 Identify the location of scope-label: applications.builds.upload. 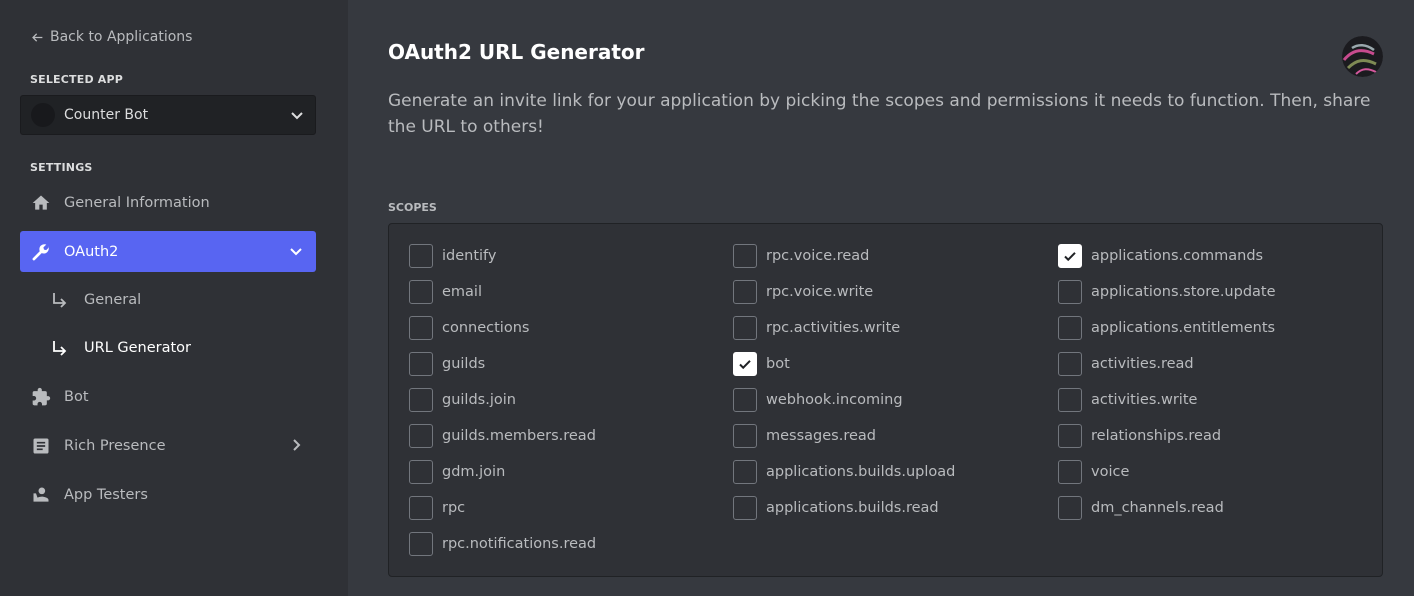
(861, 472).